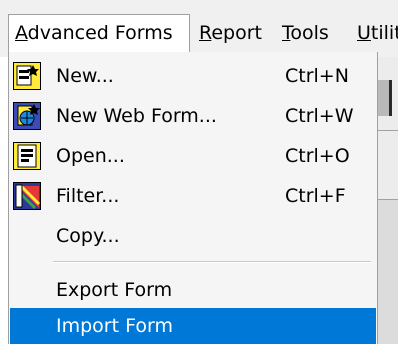  Describe the element at coordinates (114, 326) in the screenshot. I see `menu-item-import-form-label: Import Form` at that location.